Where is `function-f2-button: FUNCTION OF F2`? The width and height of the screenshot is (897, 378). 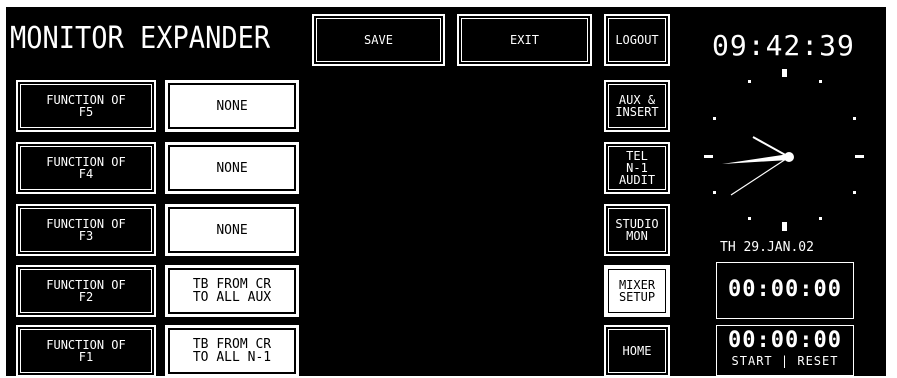 function-f2-button: FUNCTION OF F2 is located at coordinates (86, 291).